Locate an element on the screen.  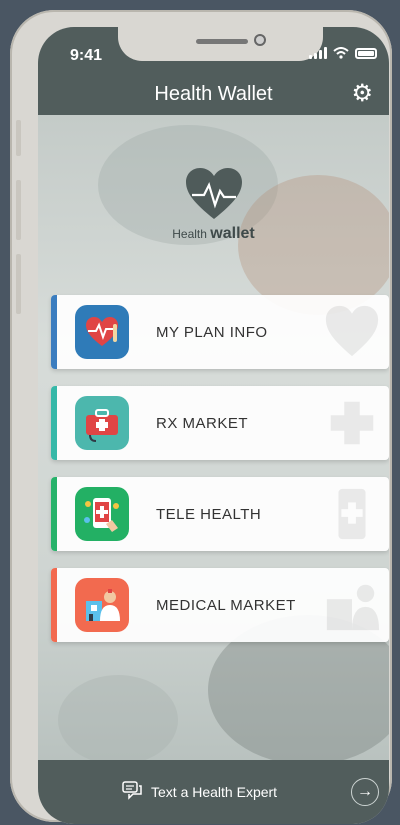
menu-card-medical-market: MEDICAL MARKET is located at coordinates (220, 605).